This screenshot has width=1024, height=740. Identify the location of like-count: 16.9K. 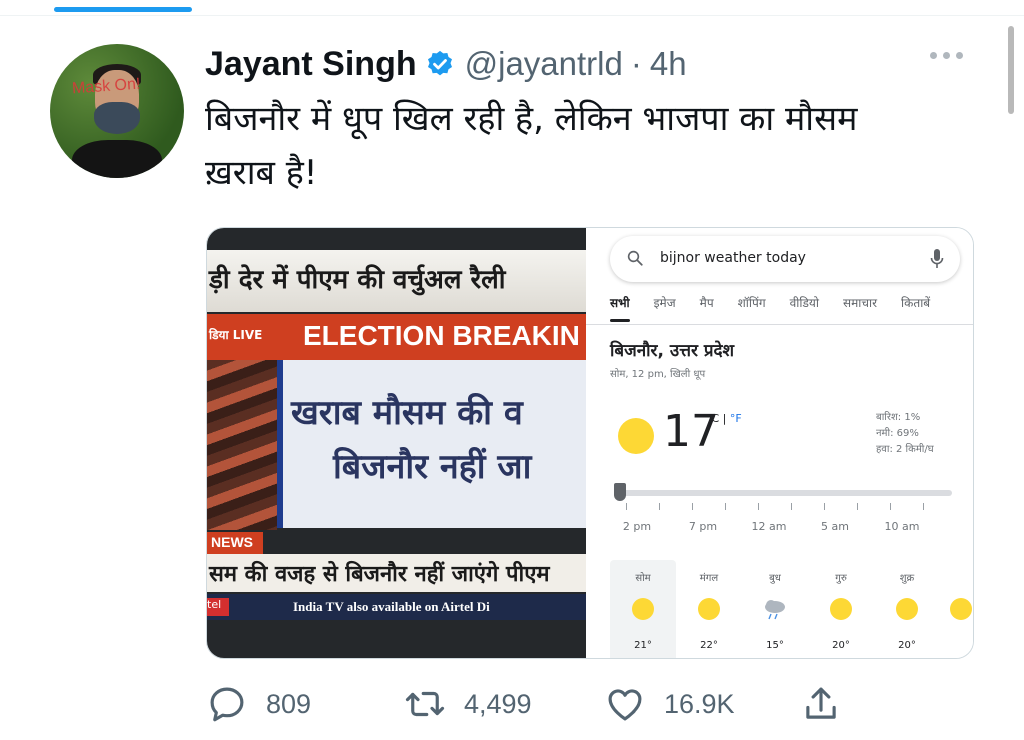
(699, 703).